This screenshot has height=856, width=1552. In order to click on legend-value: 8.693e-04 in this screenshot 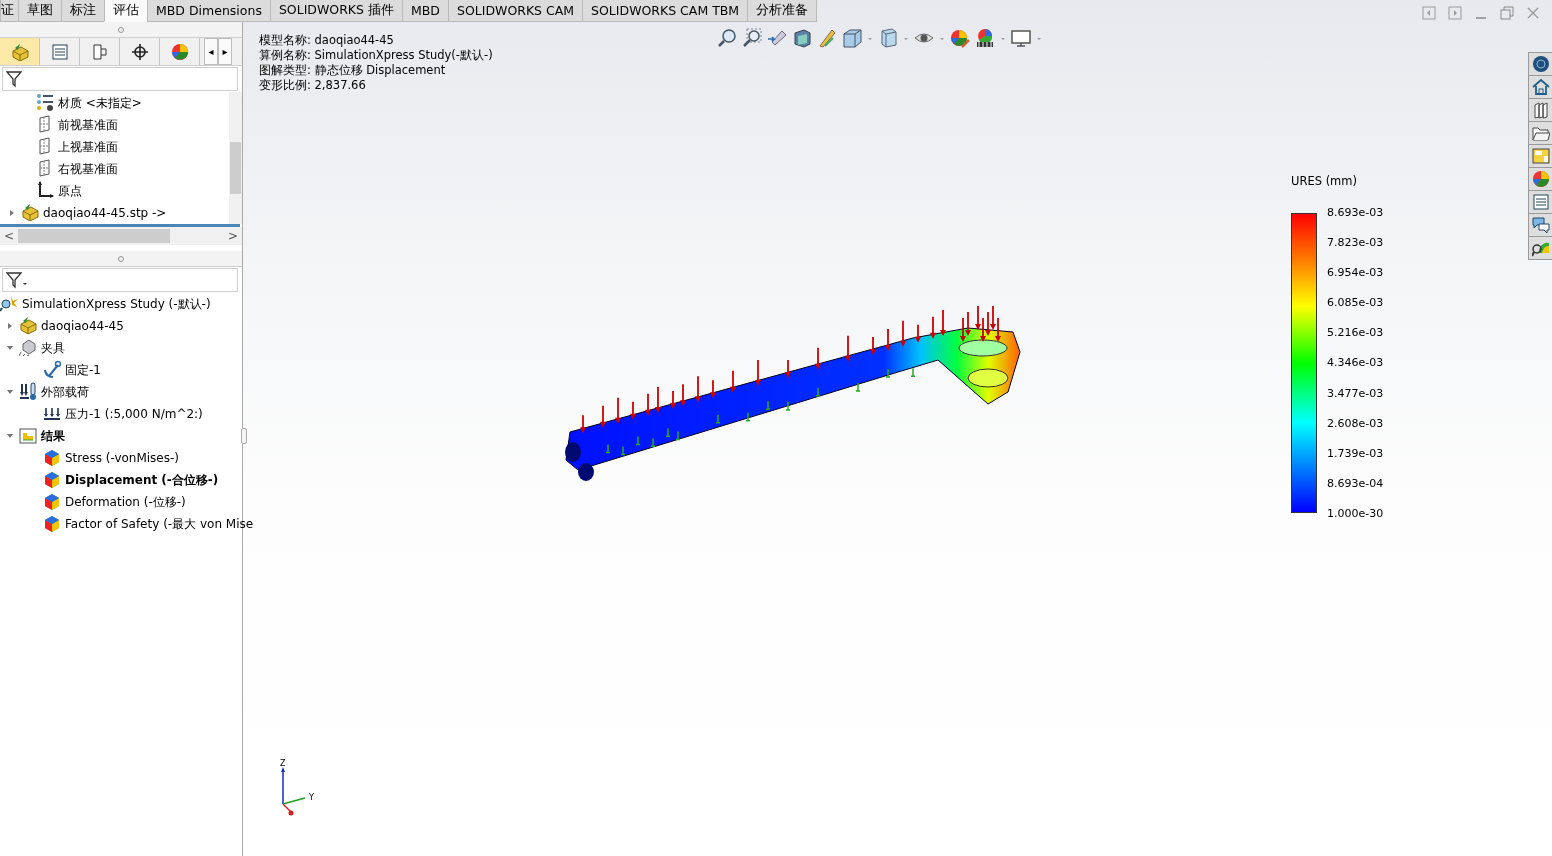, I will do `click(1355, 483)`.